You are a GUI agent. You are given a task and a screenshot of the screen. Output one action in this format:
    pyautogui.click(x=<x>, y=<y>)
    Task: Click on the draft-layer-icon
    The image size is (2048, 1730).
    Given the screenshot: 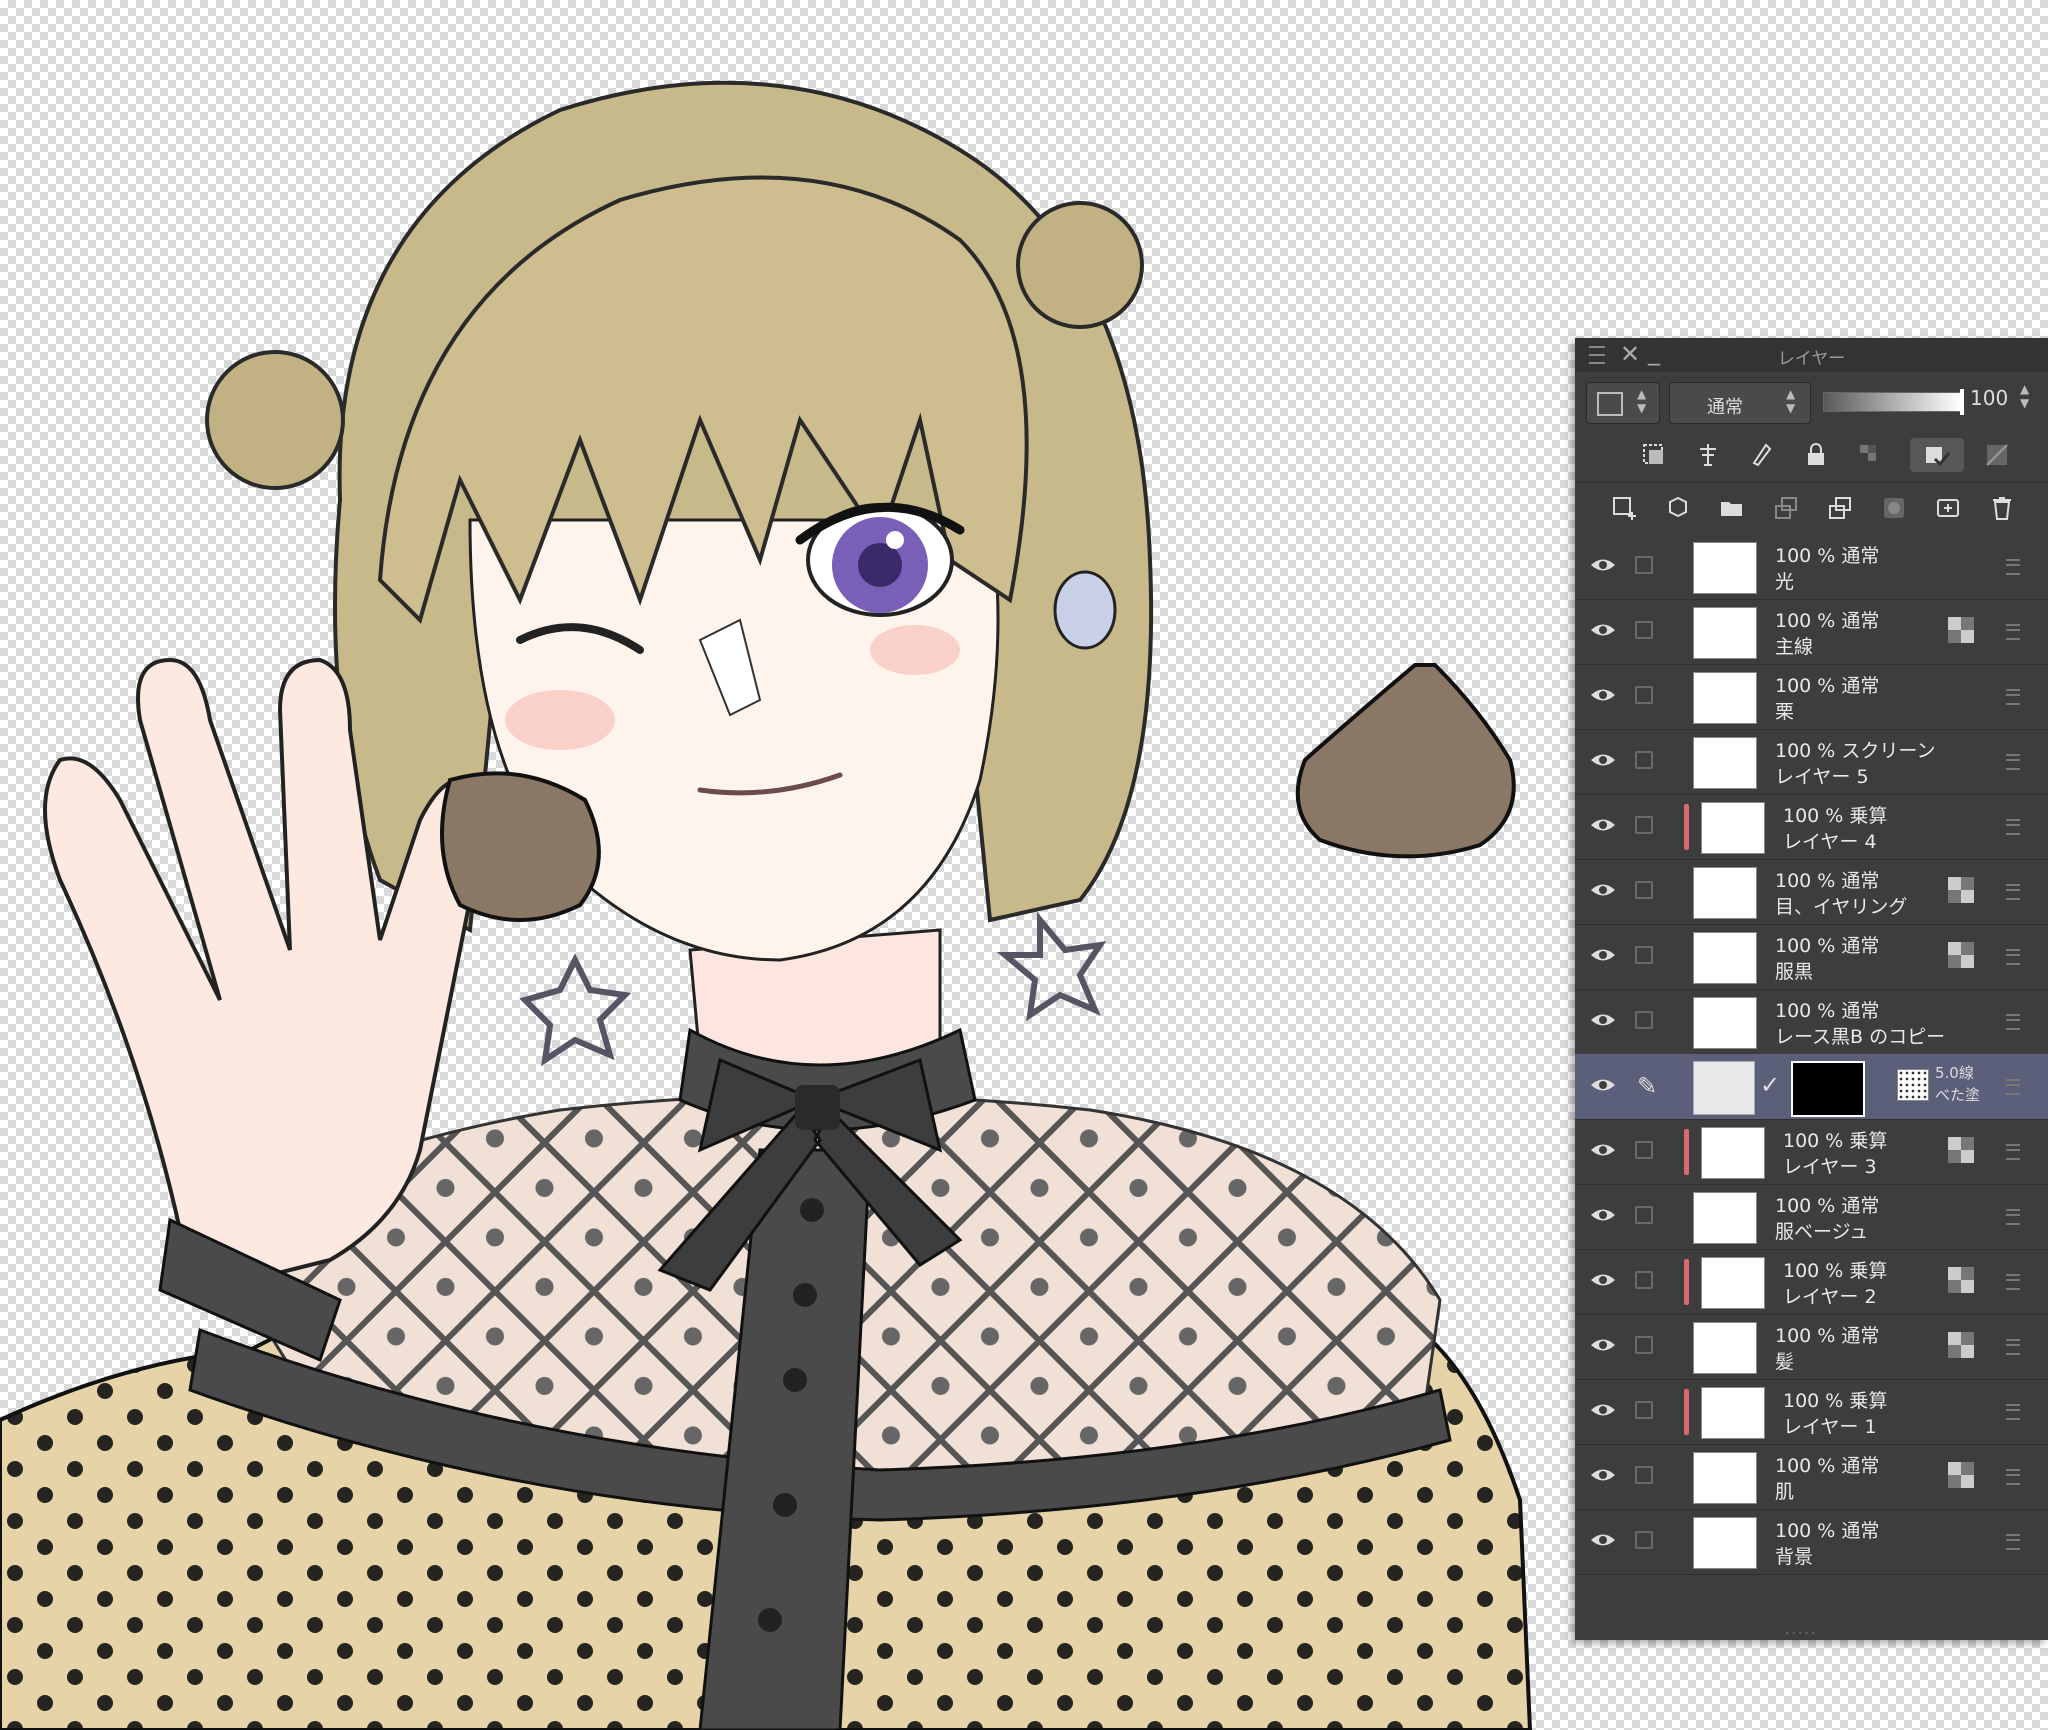 What is the action you would take?
    pyautogui.click(x=1762, y=455)
    